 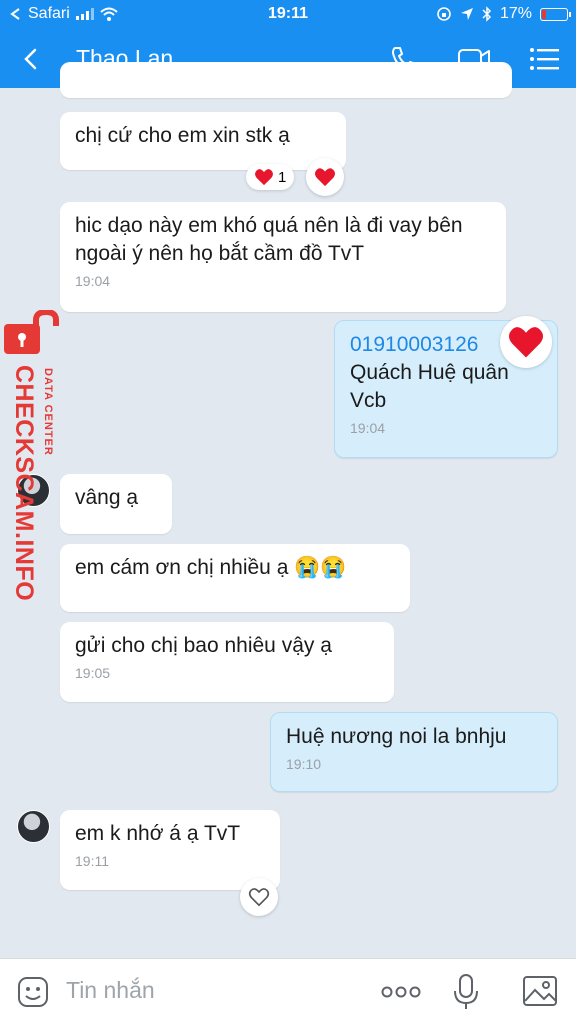 What do you see at coordinates (286, 80) in the screenshot?
I see `message-bubble-partial` at bounding box center [286, 80].